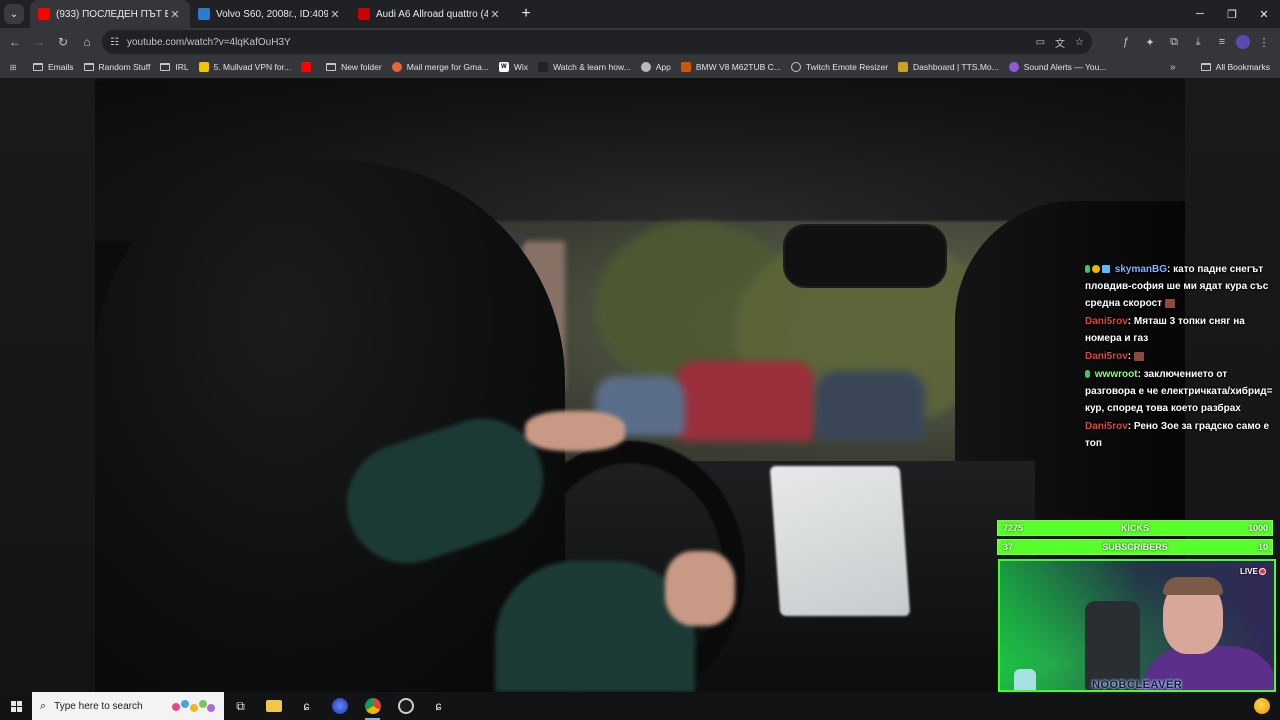 Image resolution: width=1280 pixels, height=720 pixels. Describe the element at coordinates (1137, 685) in the screenshot. I see `streamer-nametag: NOOBCLEAVER` at that location.